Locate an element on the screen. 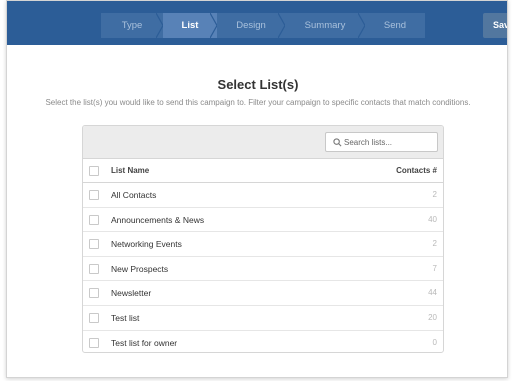  step-list: List is located at coordinates (190, 25).